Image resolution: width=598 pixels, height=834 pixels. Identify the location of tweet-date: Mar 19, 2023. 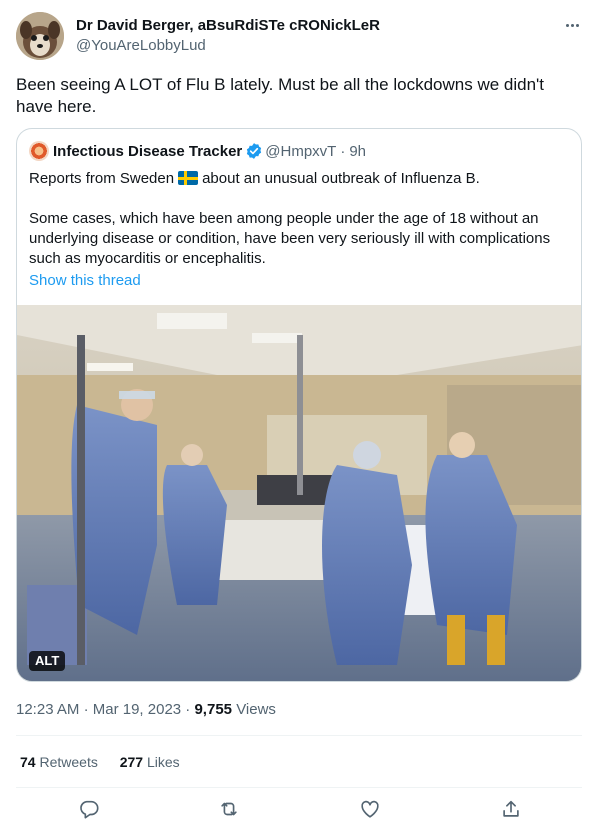
(137, 709).